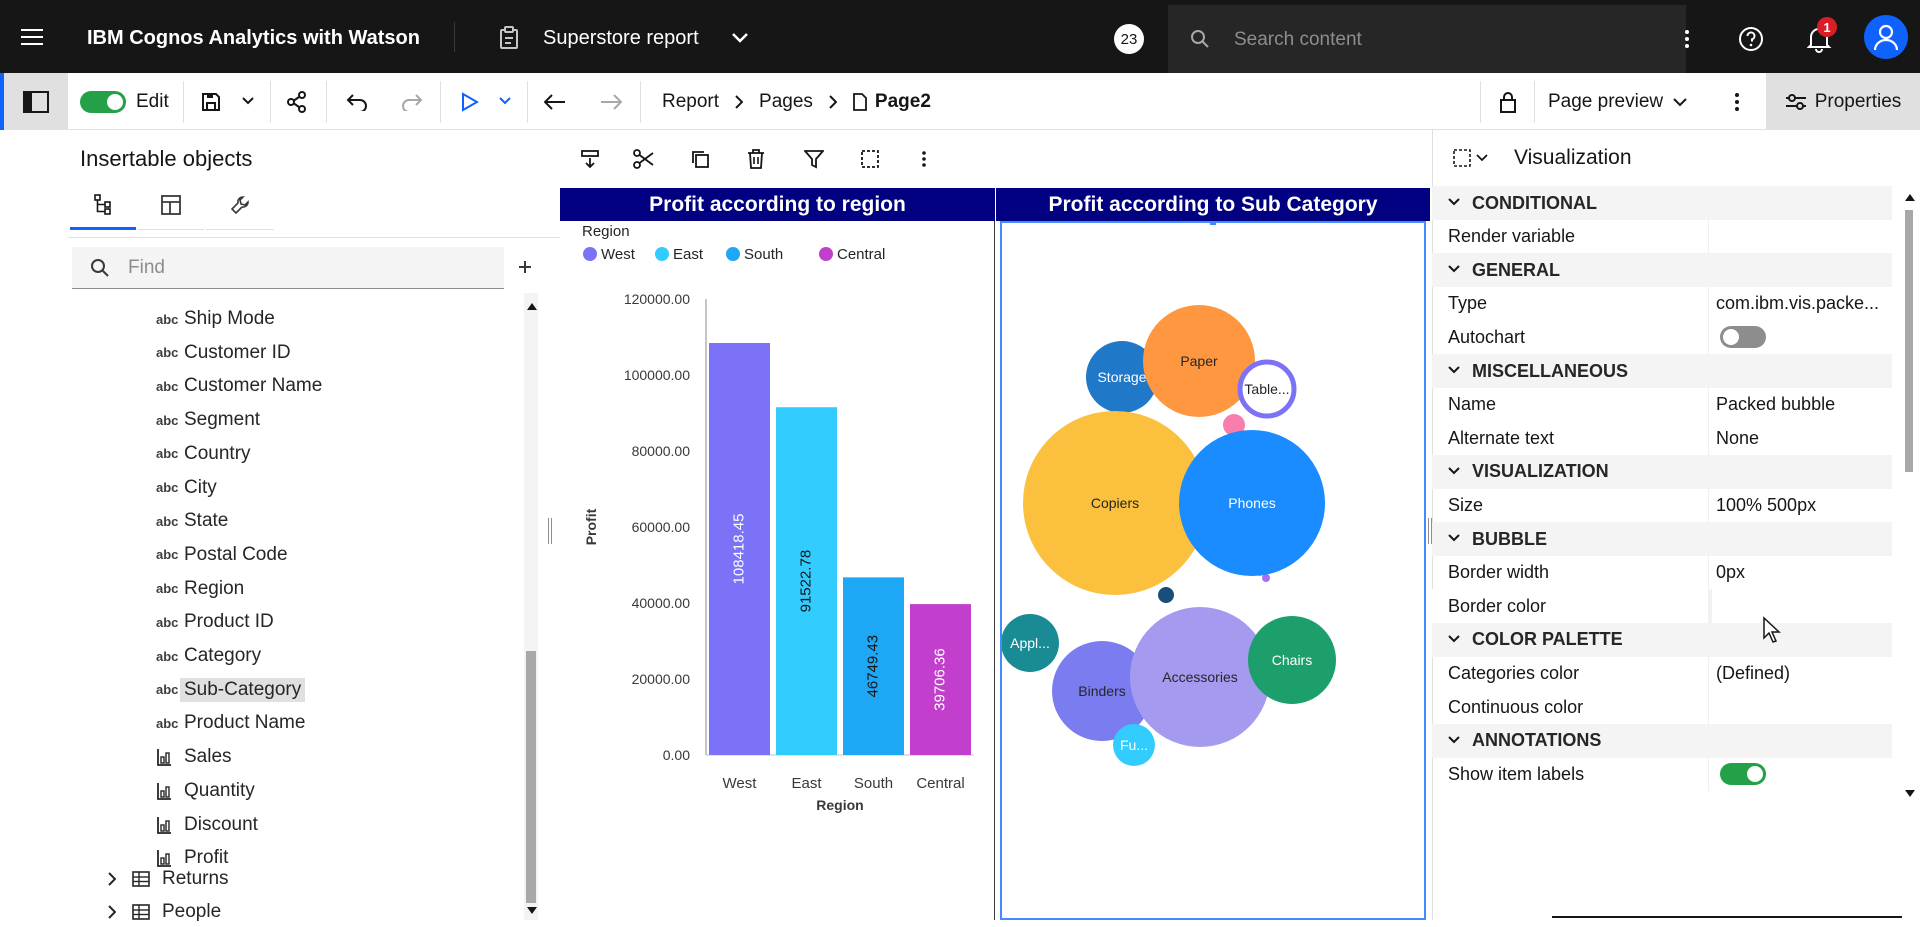  I want to click on undo-icon, so click(357, 102).